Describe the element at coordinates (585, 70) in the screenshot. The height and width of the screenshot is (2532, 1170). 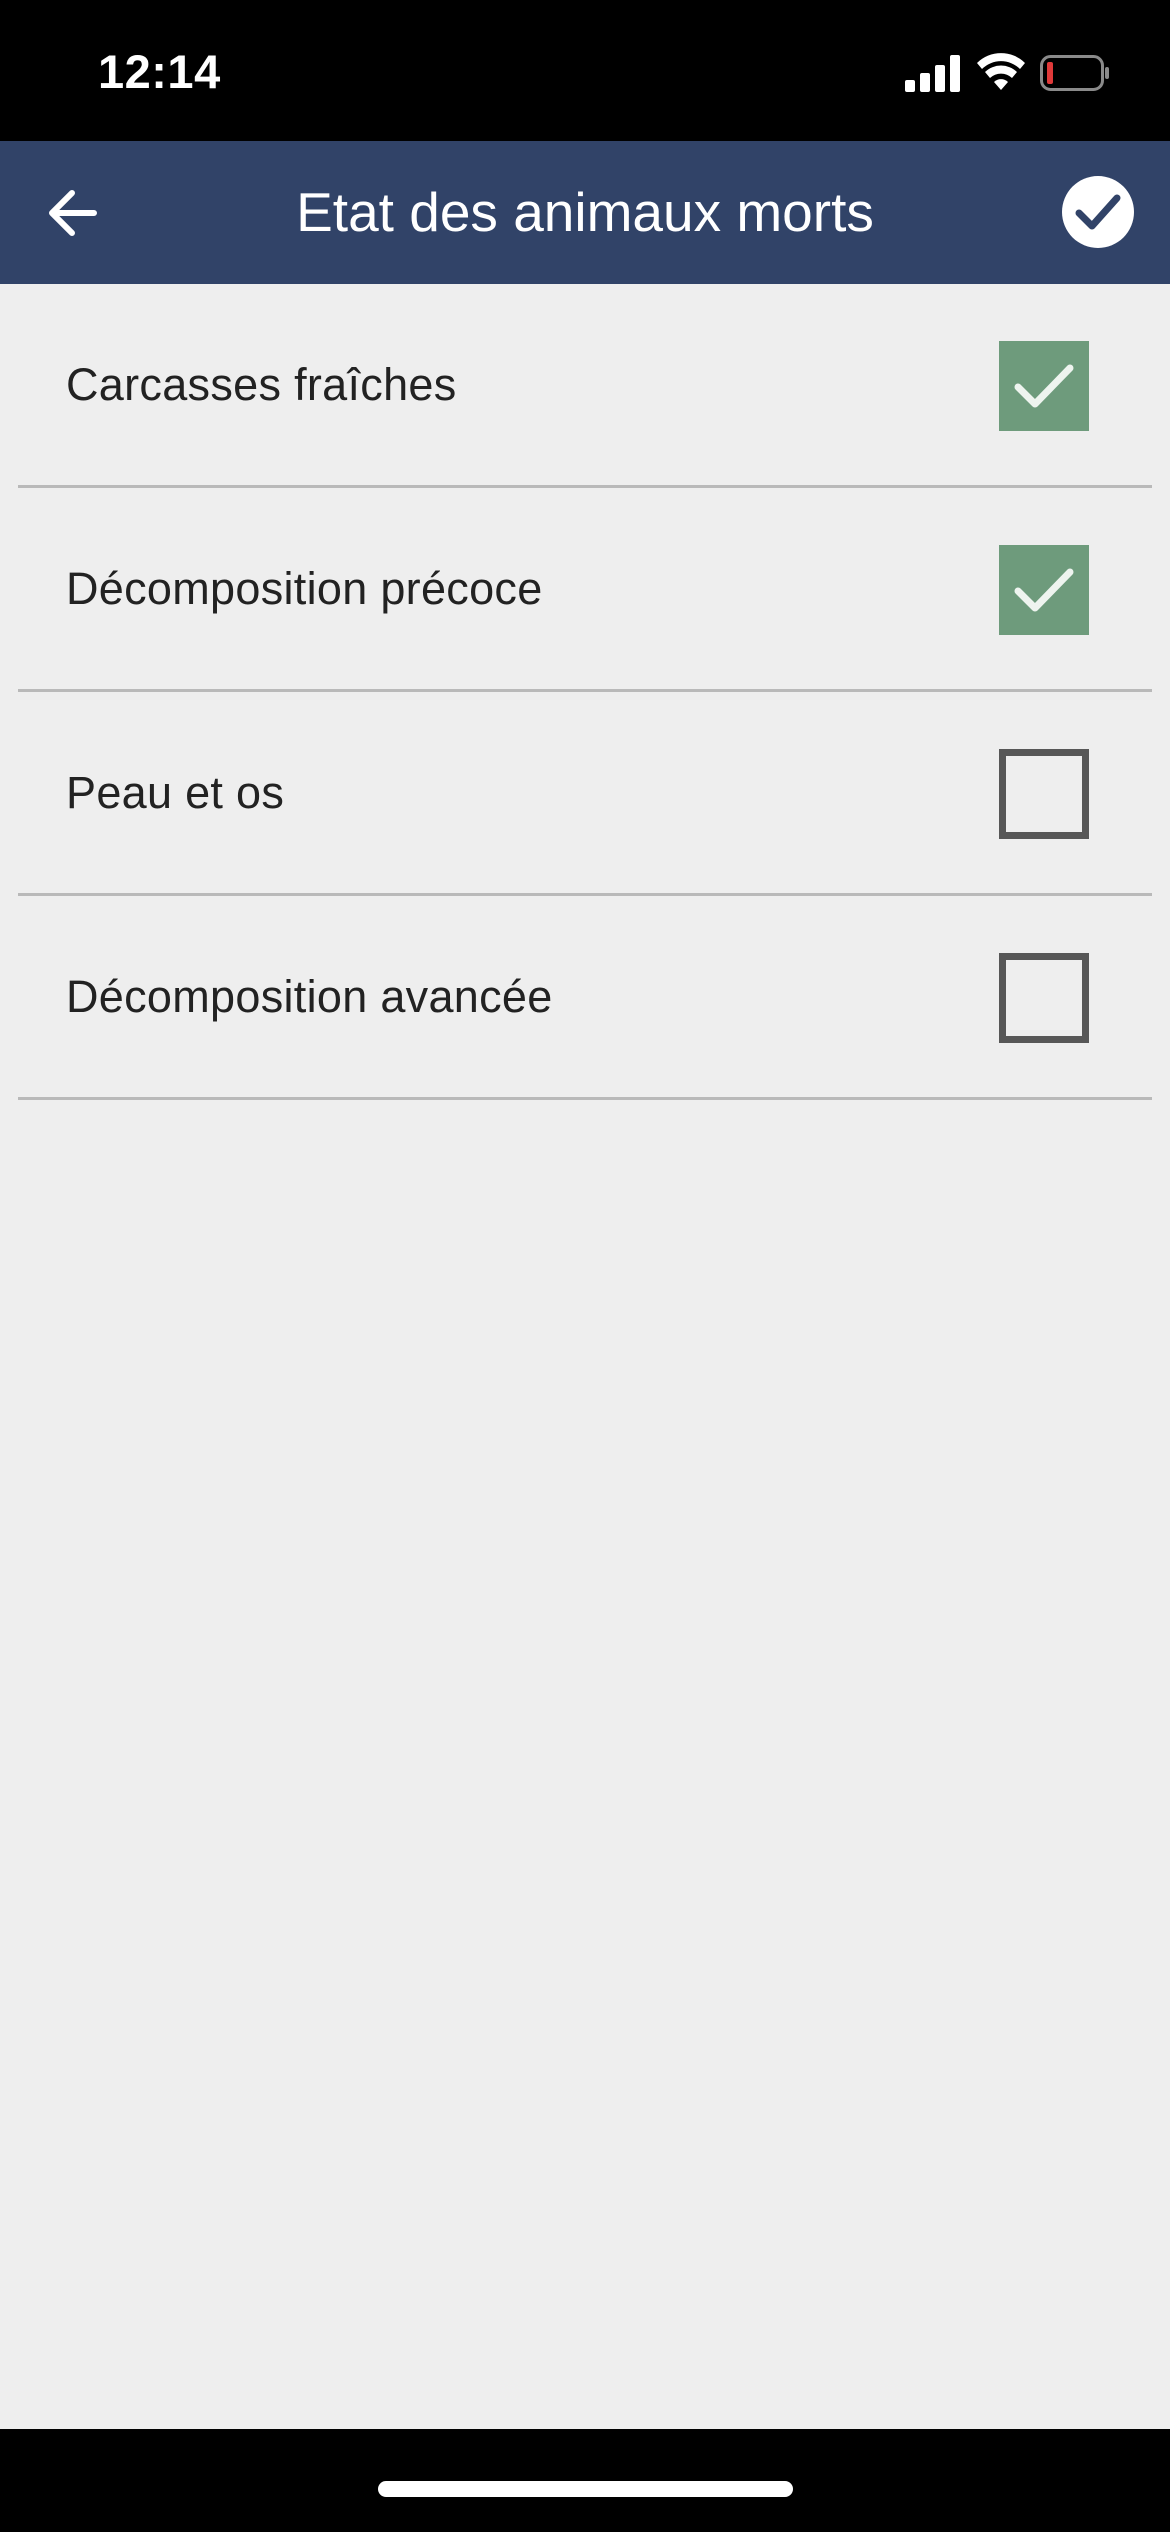
I see `status-bar: 12:14` at that location.